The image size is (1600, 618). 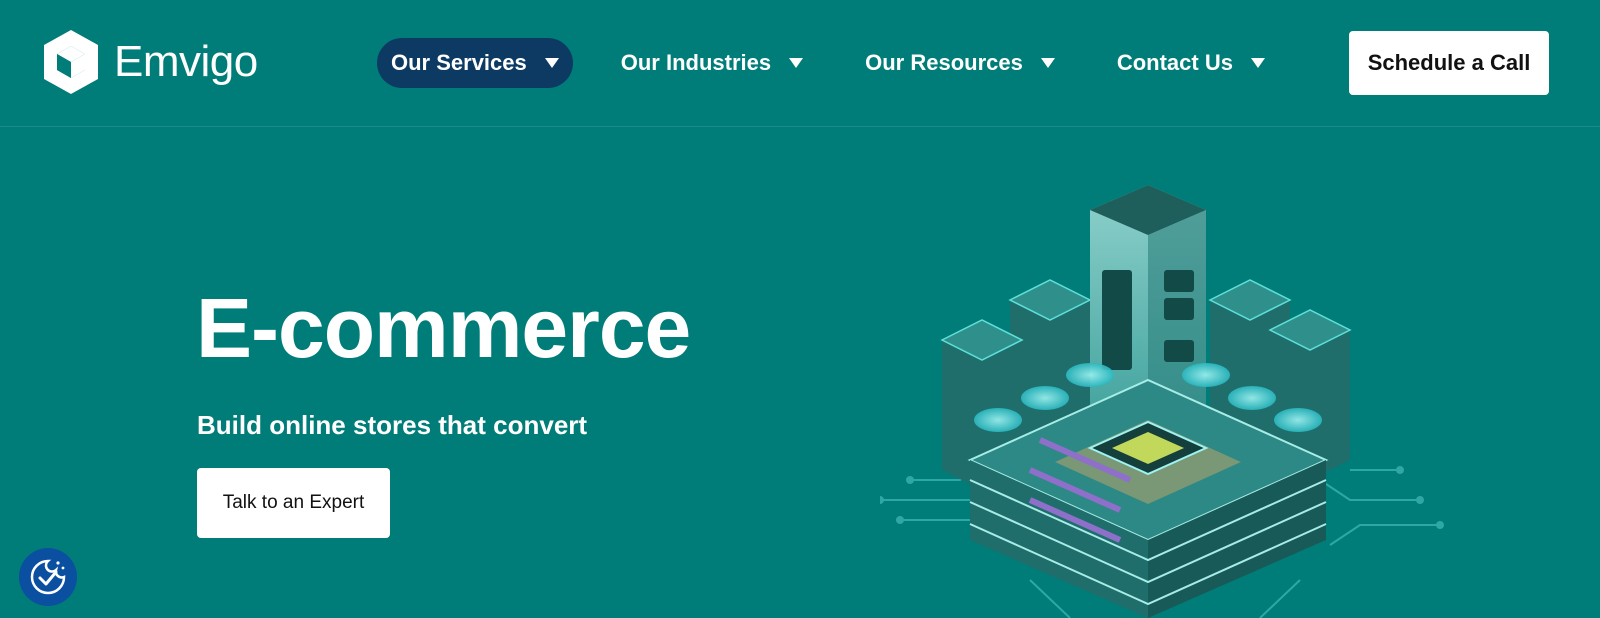 I want to click on hero-subtitle: Build online stores that convert, so click(x=392, y=425).